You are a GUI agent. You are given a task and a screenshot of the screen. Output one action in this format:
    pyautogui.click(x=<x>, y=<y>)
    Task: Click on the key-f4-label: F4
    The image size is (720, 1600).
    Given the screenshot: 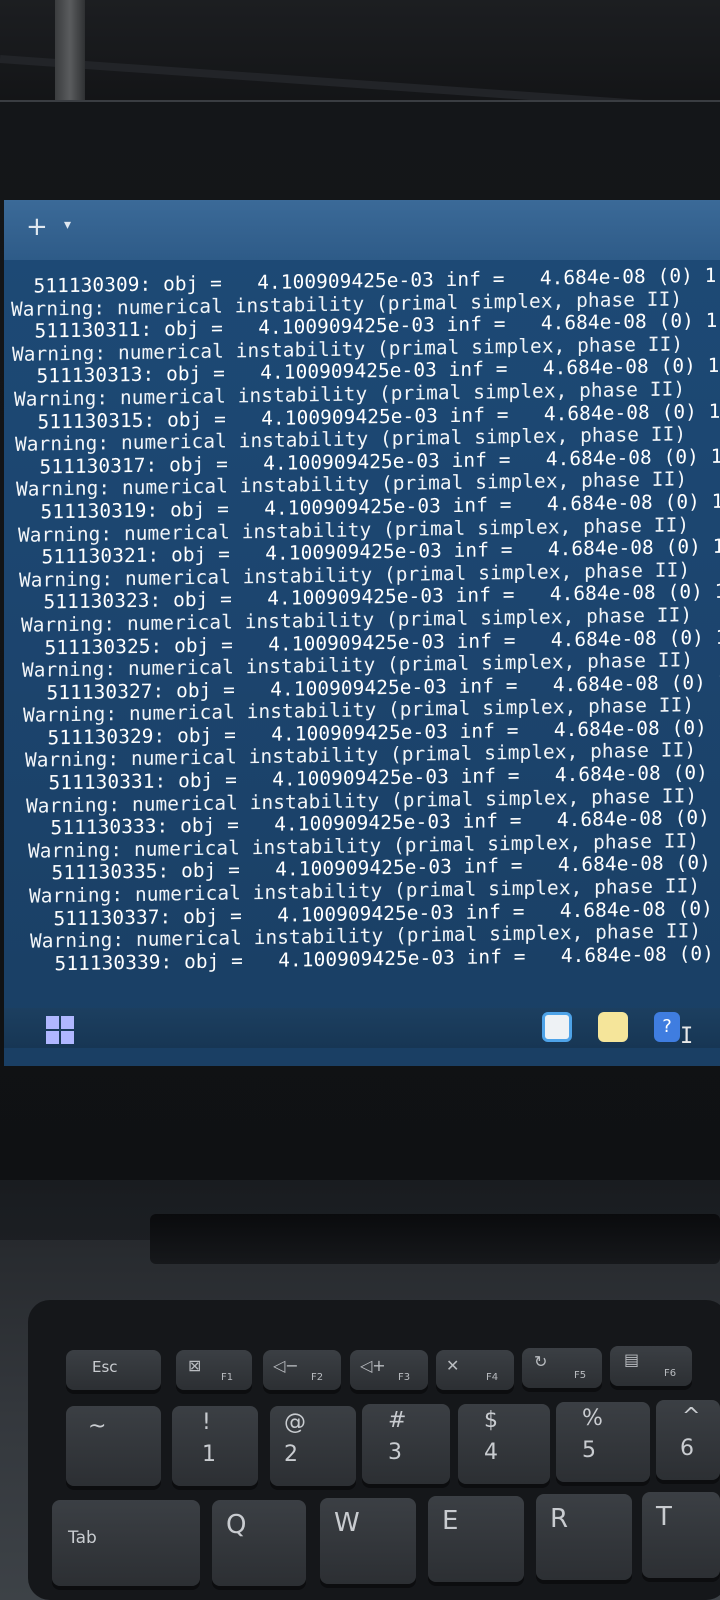 What is the action you would take?
    pyautogui.click(x=492, y=1377)
    